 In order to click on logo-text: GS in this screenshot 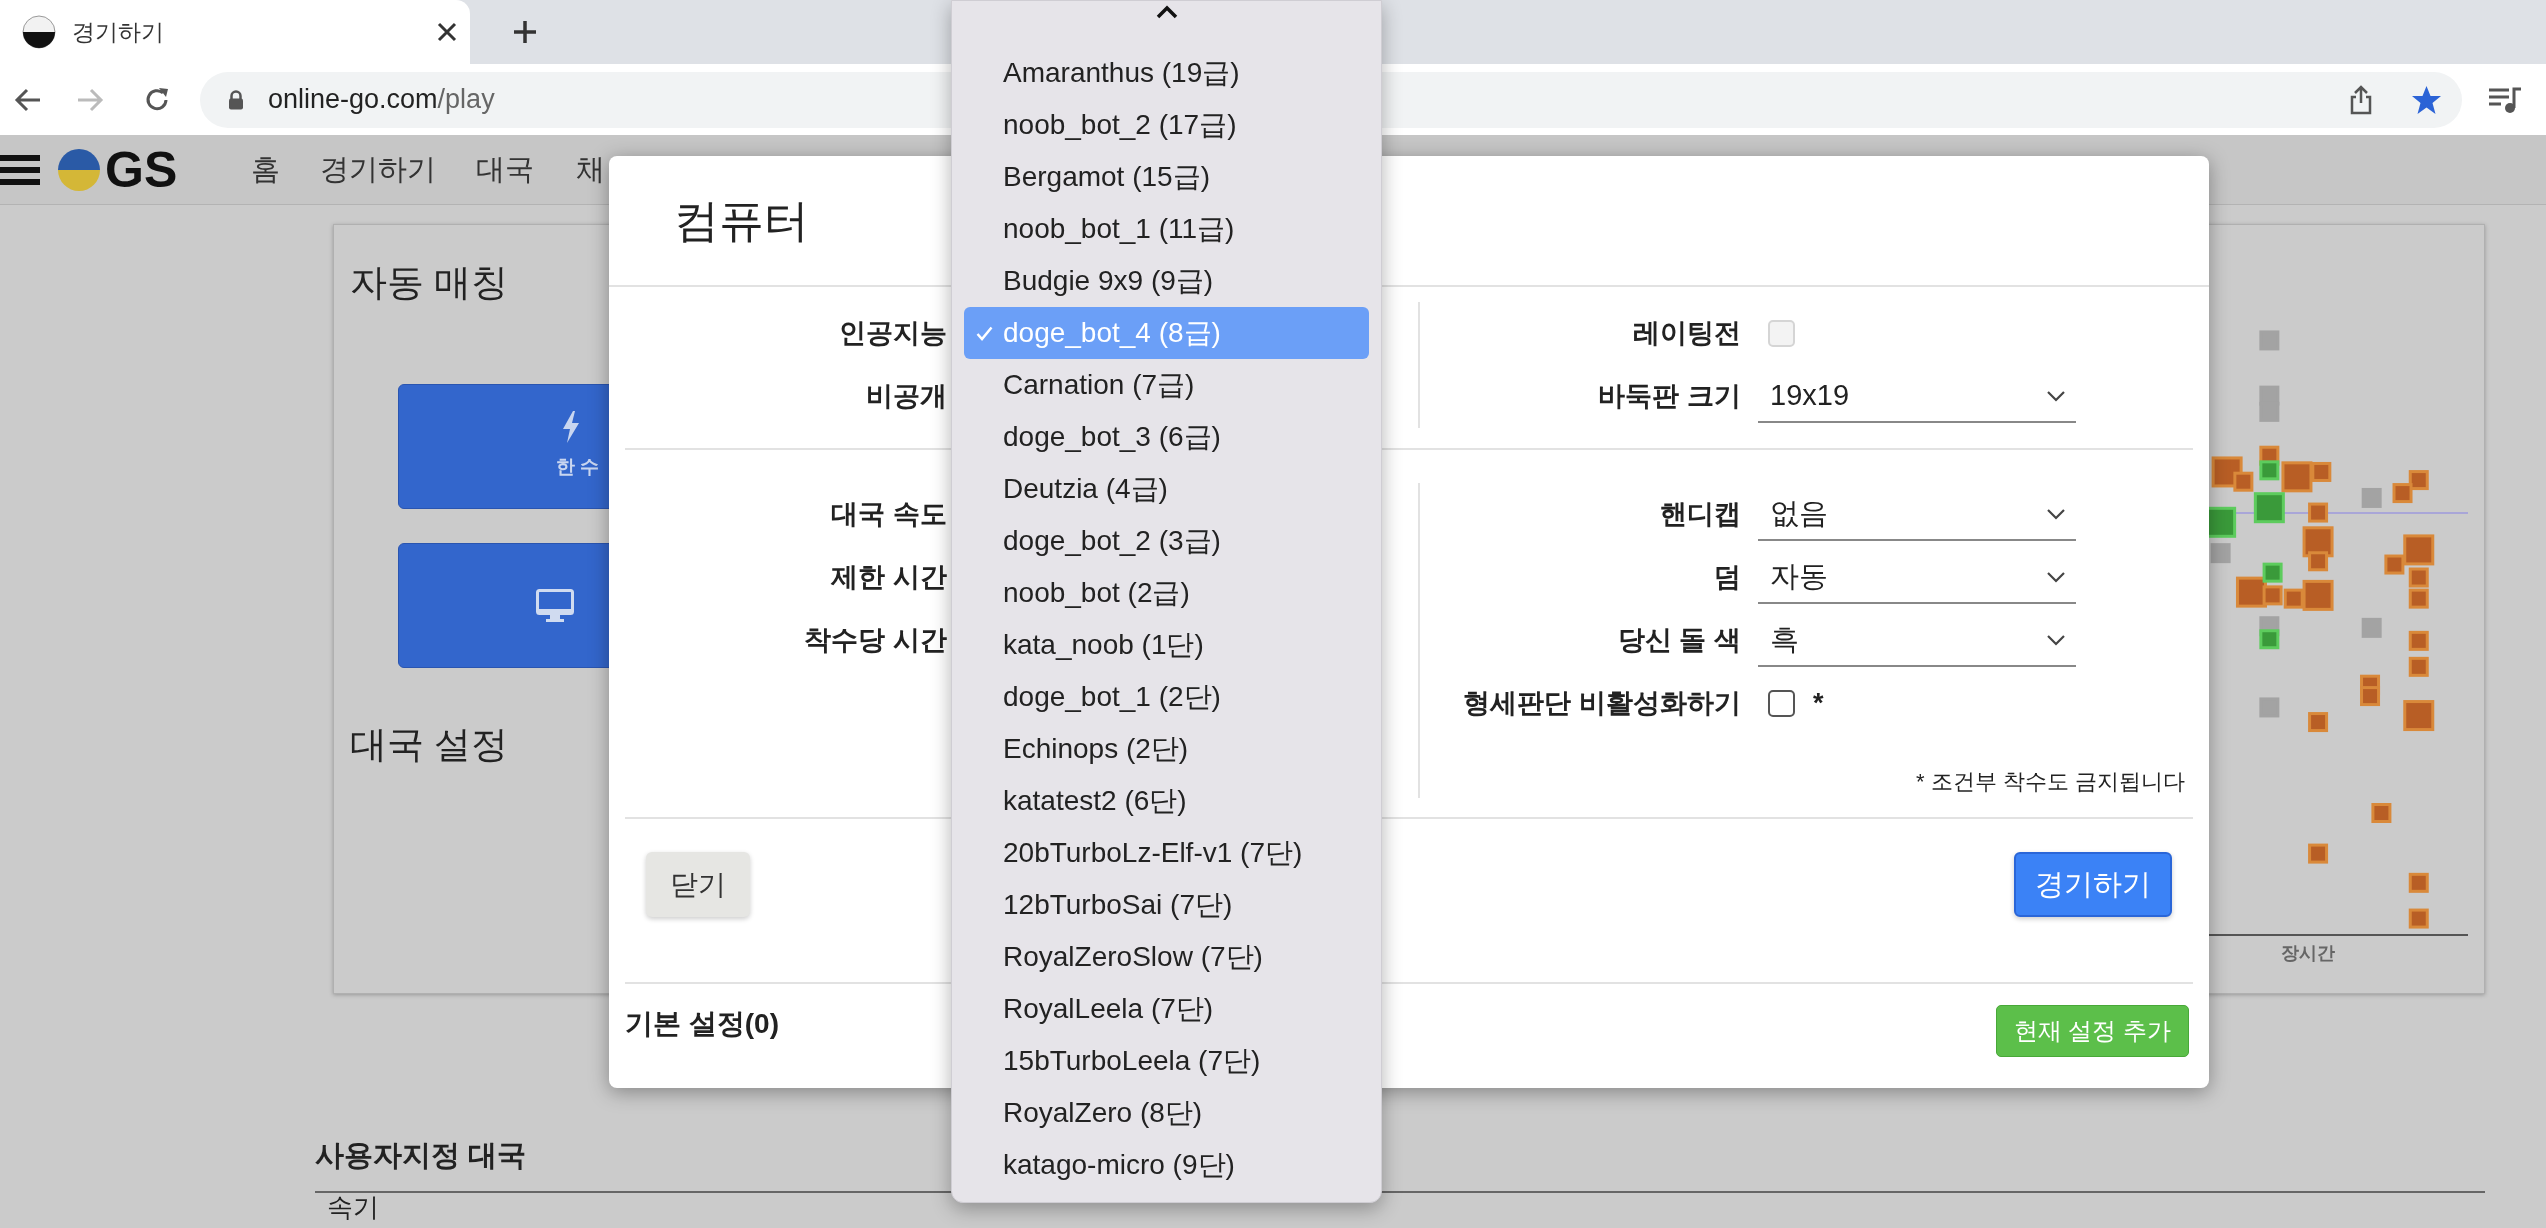, I will do `click(141, 169)`.